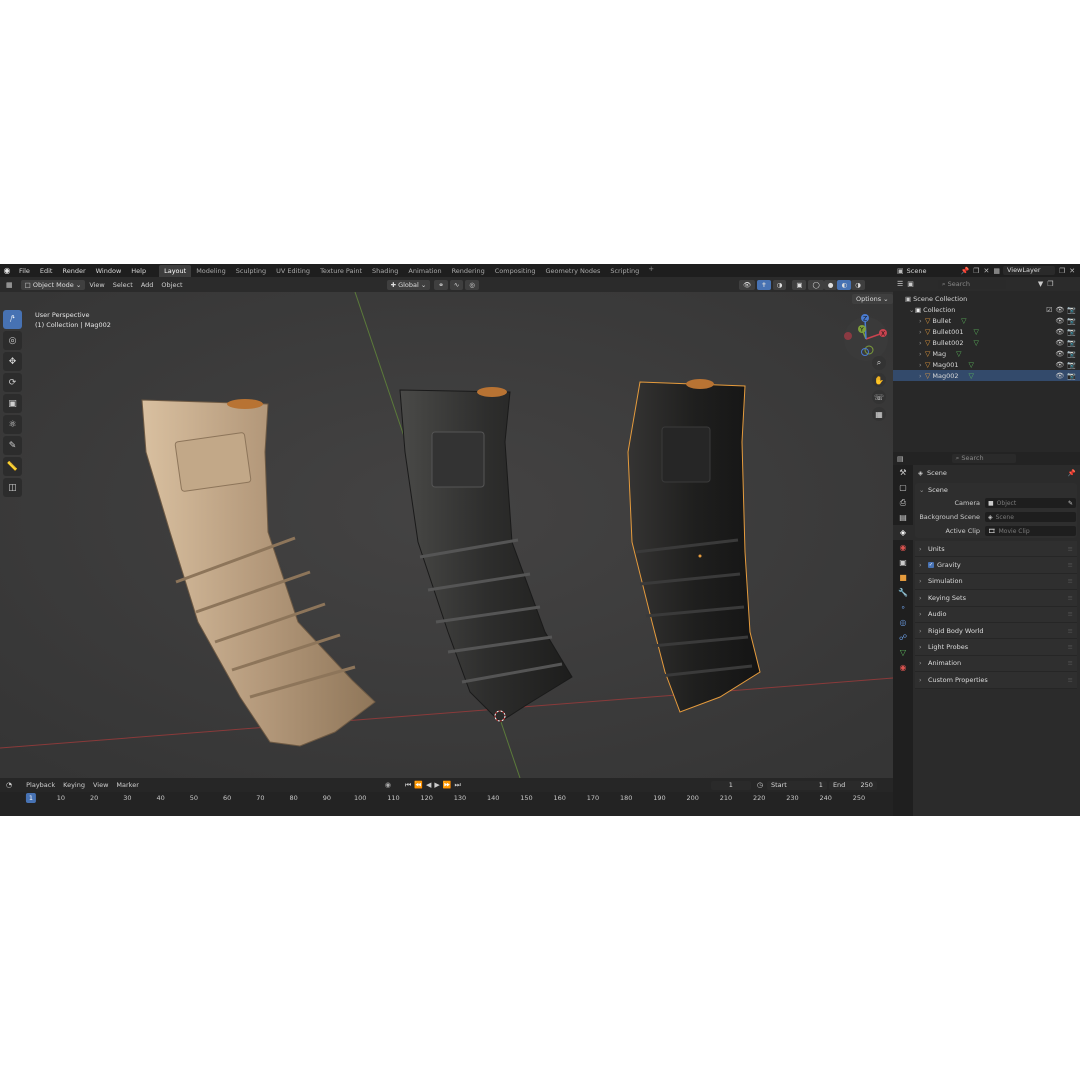  I want to click on xray-icon: ▣, so click(799, 284).